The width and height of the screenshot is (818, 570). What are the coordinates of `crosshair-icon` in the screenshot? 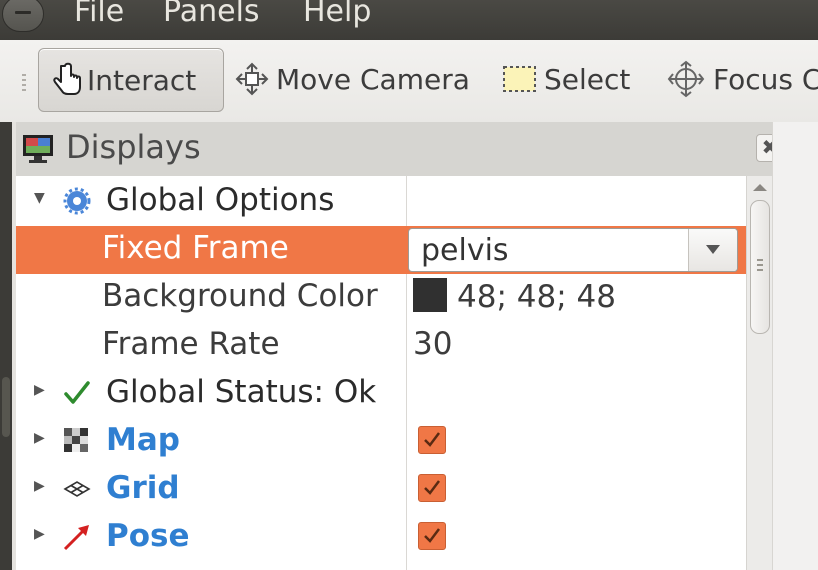 It's located at (686, 79).